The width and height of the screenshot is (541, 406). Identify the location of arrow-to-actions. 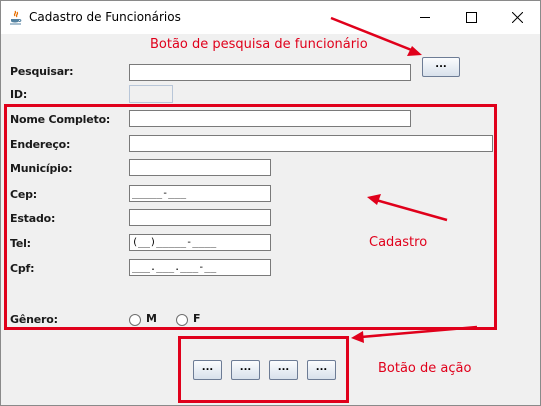
(414, 334).